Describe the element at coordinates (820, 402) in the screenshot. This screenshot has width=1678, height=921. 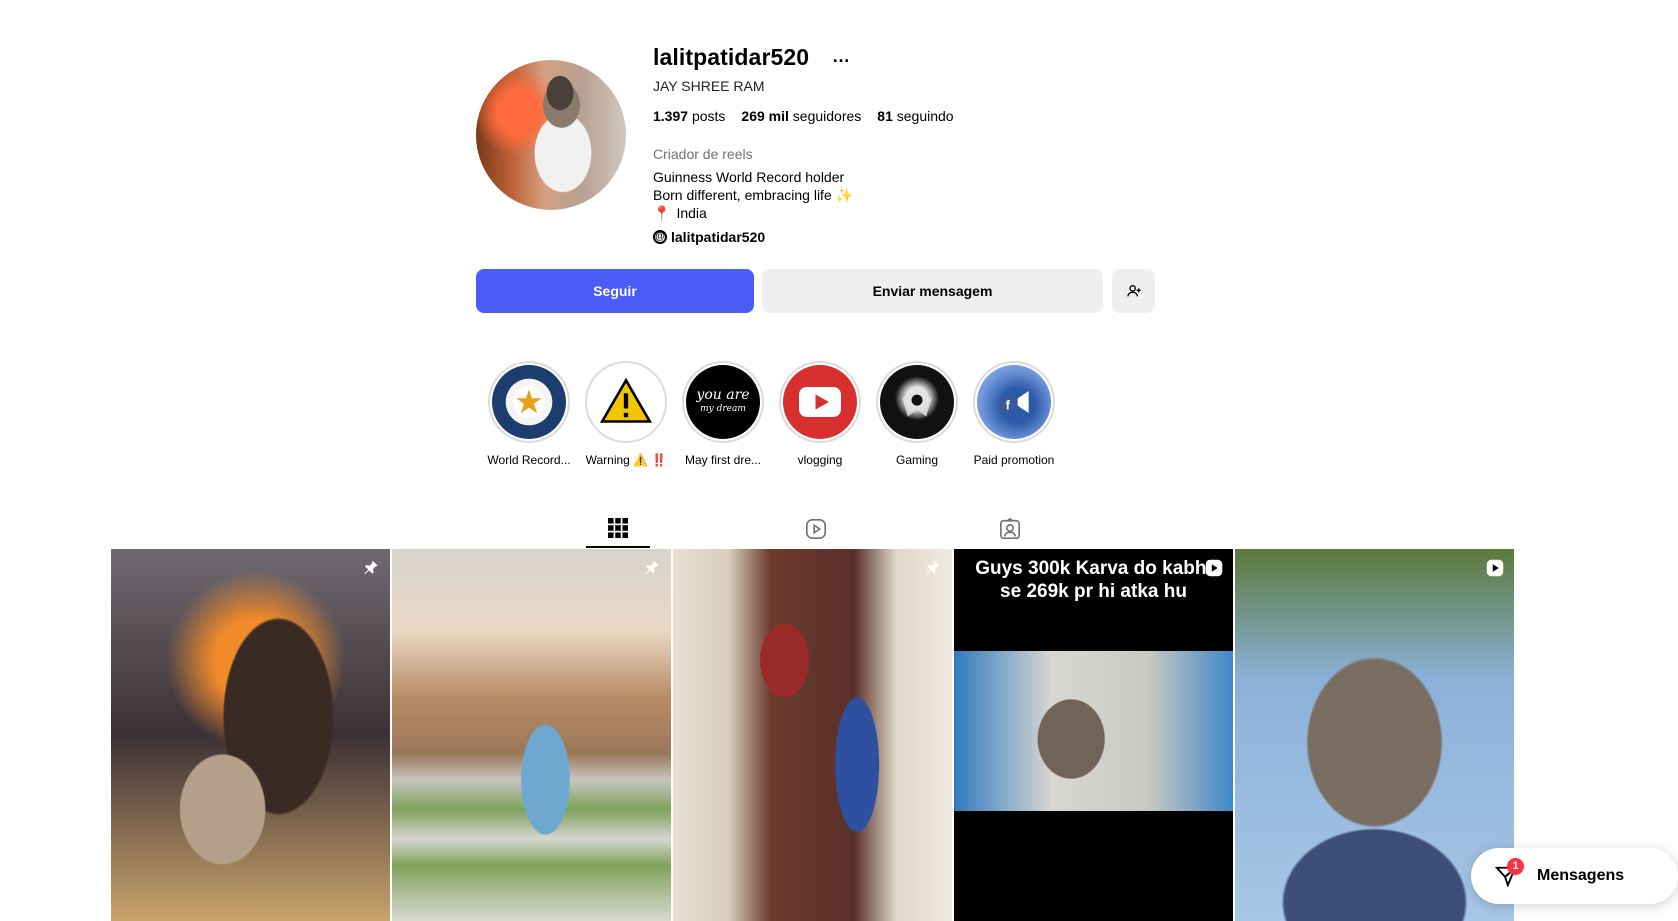
I see `youtube-icon` at that location.